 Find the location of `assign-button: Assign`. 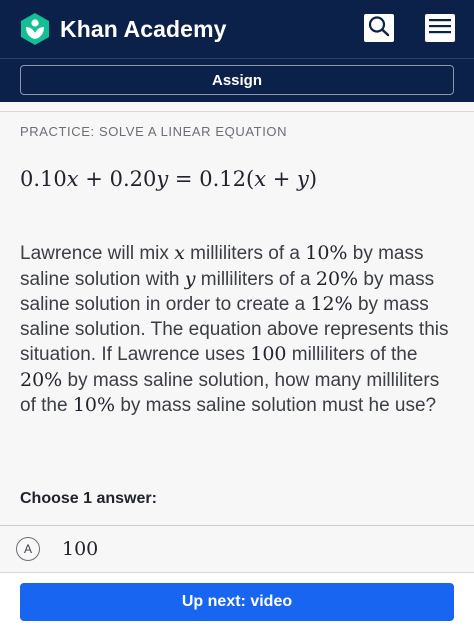

assign-button: Assign is located at coordinates (237, 80).